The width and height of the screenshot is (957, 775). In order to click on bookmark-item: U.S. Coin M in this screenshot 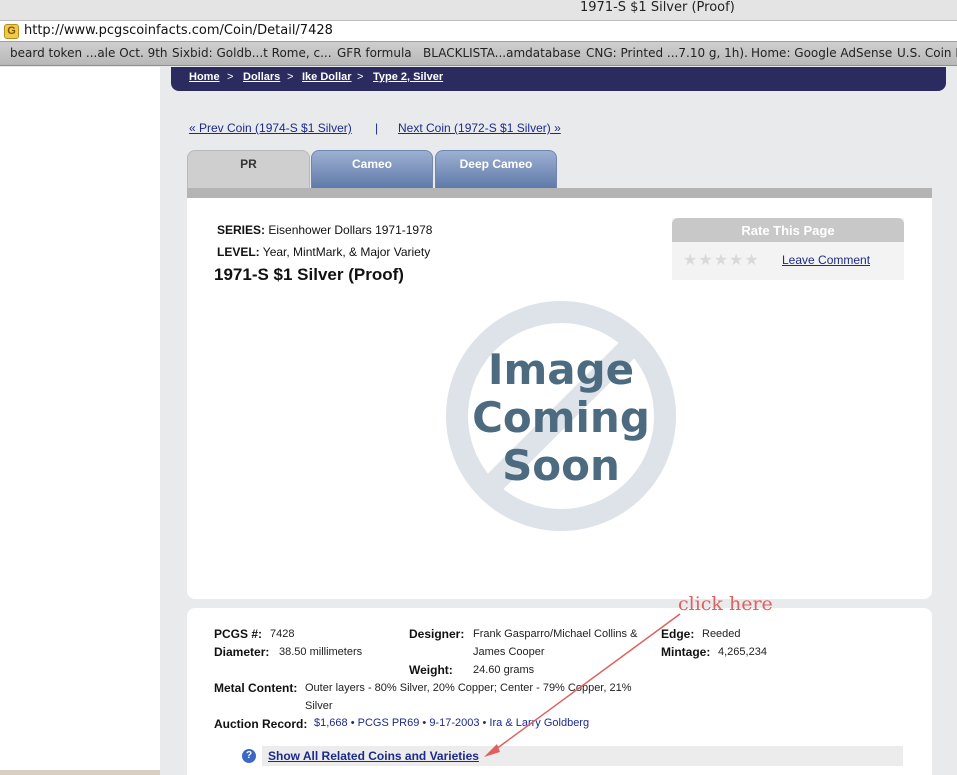, I will do `click(927, 53)`.